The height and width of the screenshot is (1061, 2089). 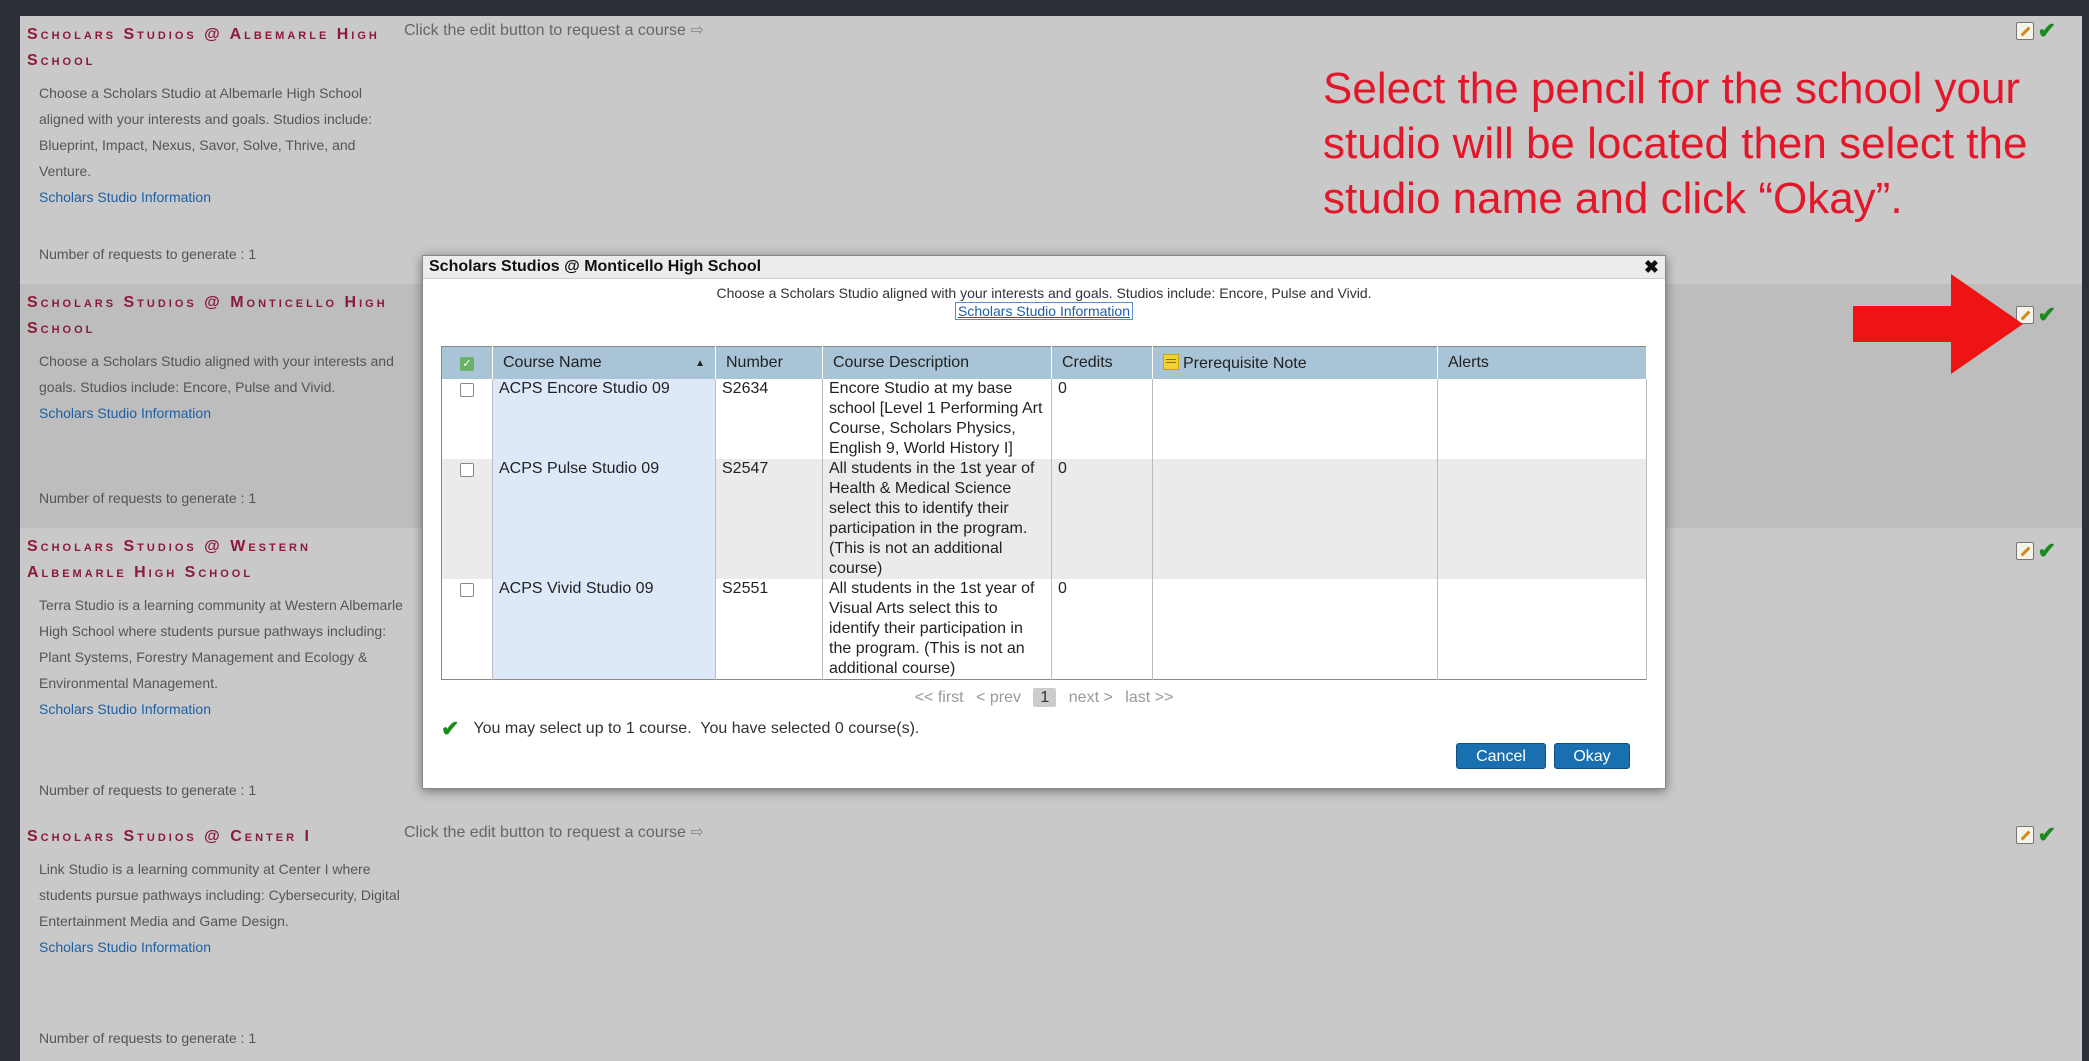 I want to click on section-title: Scholars Studios @ Albemarle High School, so click(x=203, y=47).